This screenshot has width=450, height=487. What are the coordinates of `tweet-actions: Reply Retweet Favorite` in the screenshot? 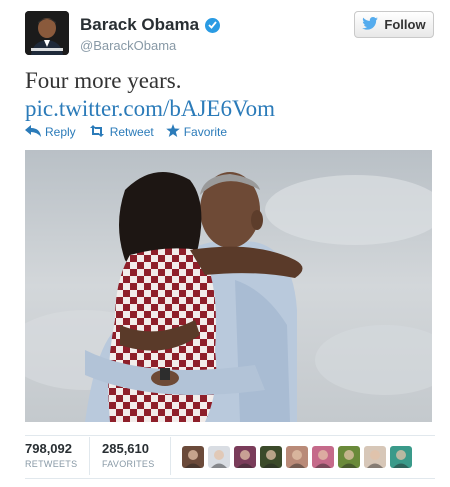 It's located at (126, 132).